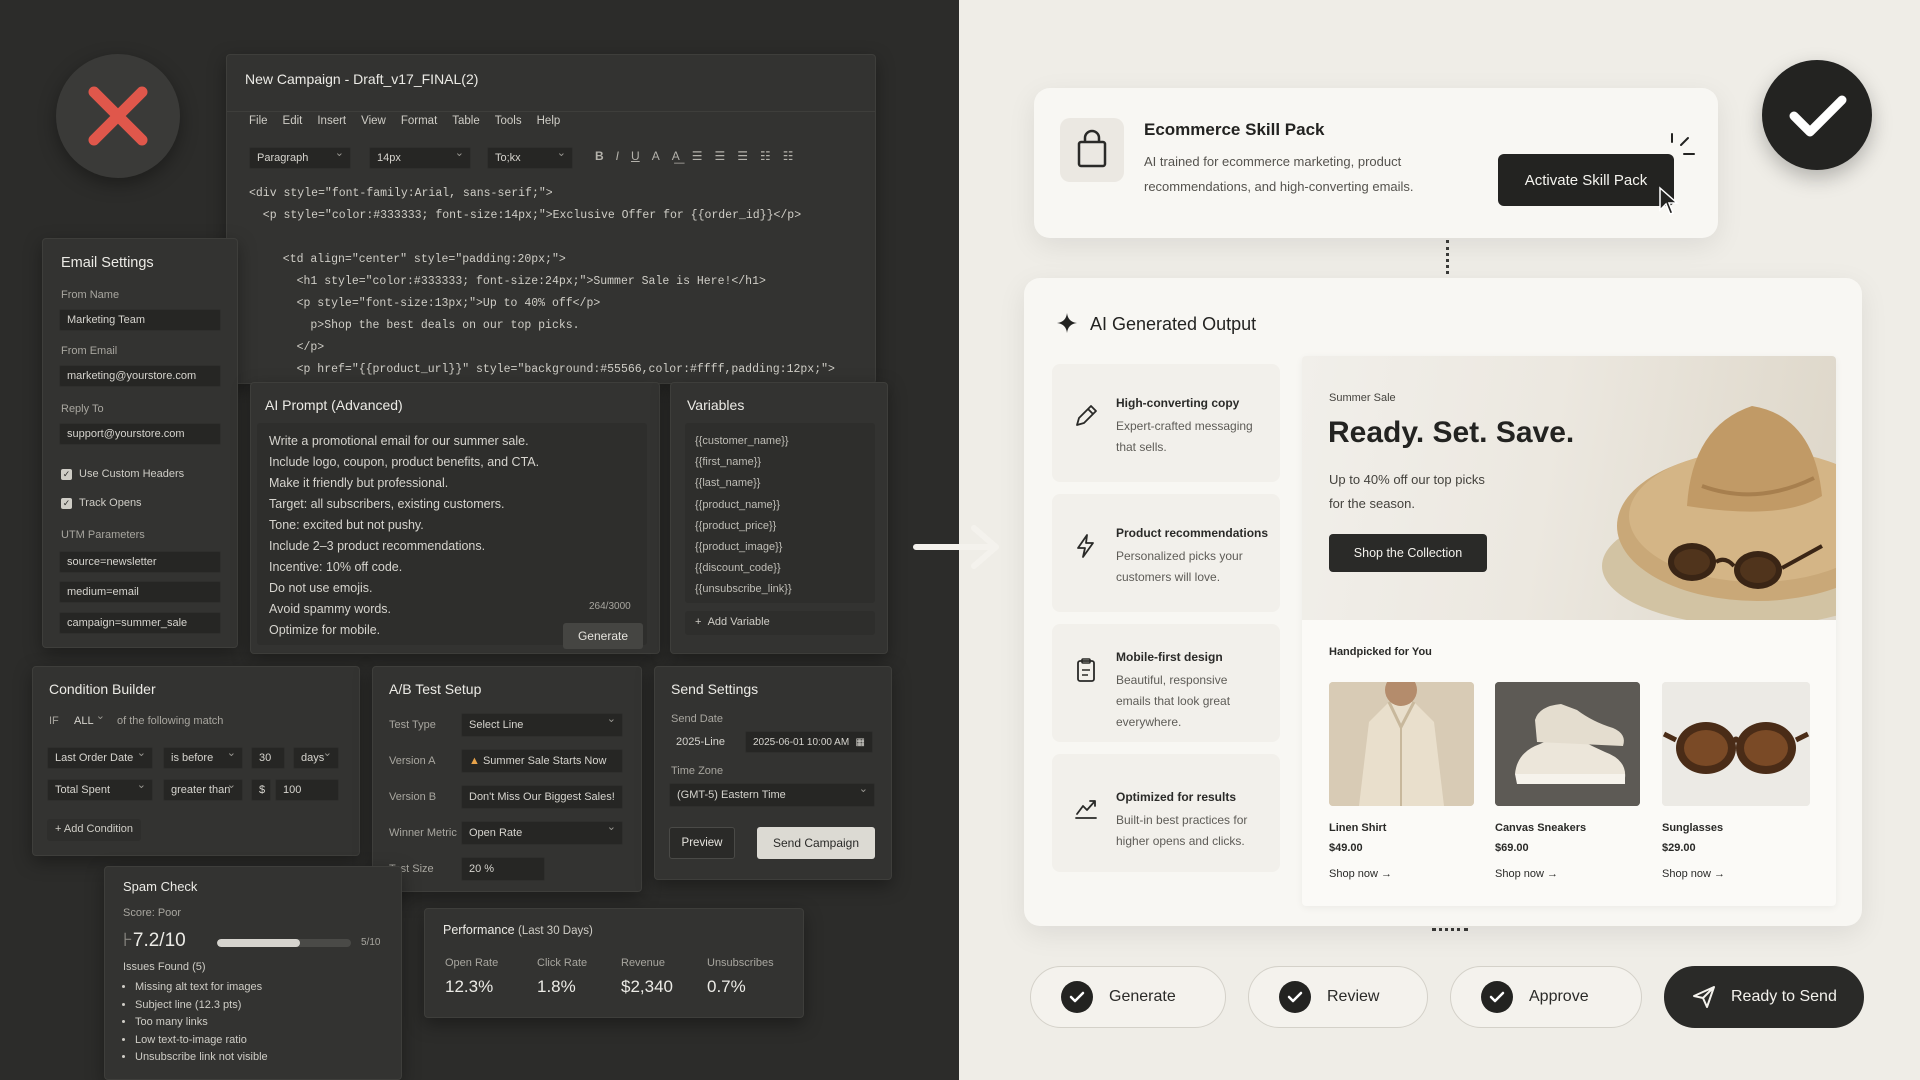  Describe the element at coordinates (742, 156) in the screenshot. I see `align-right-icon: ☰` at that location.